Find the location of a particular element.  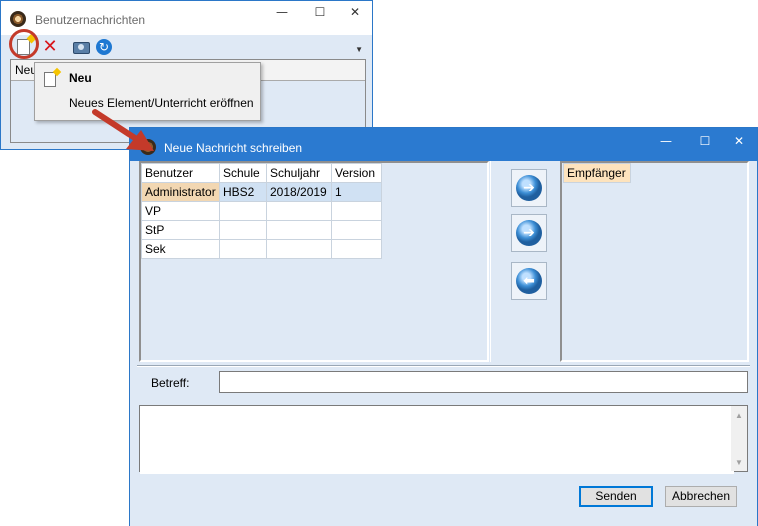

cell-school: HBS2 is located at coordinates (243, 192).